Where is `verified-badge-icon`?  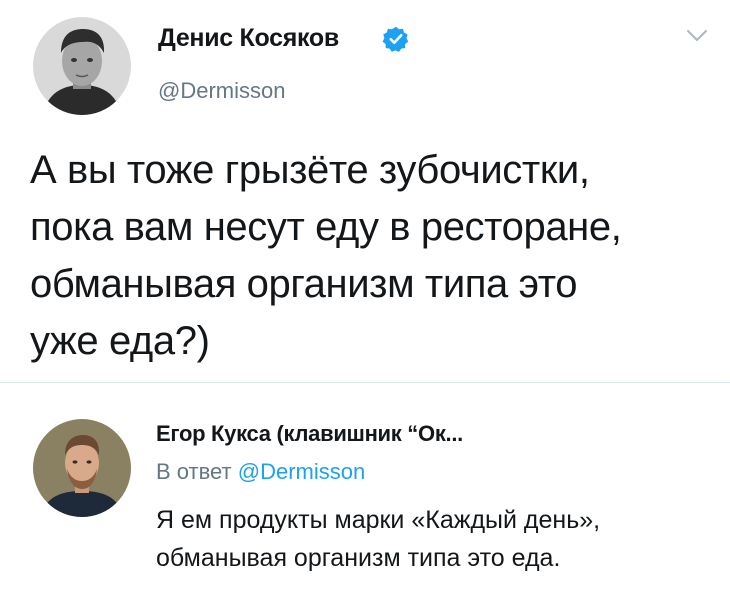 verified-badge-icon is located at coordinates (396, 39).